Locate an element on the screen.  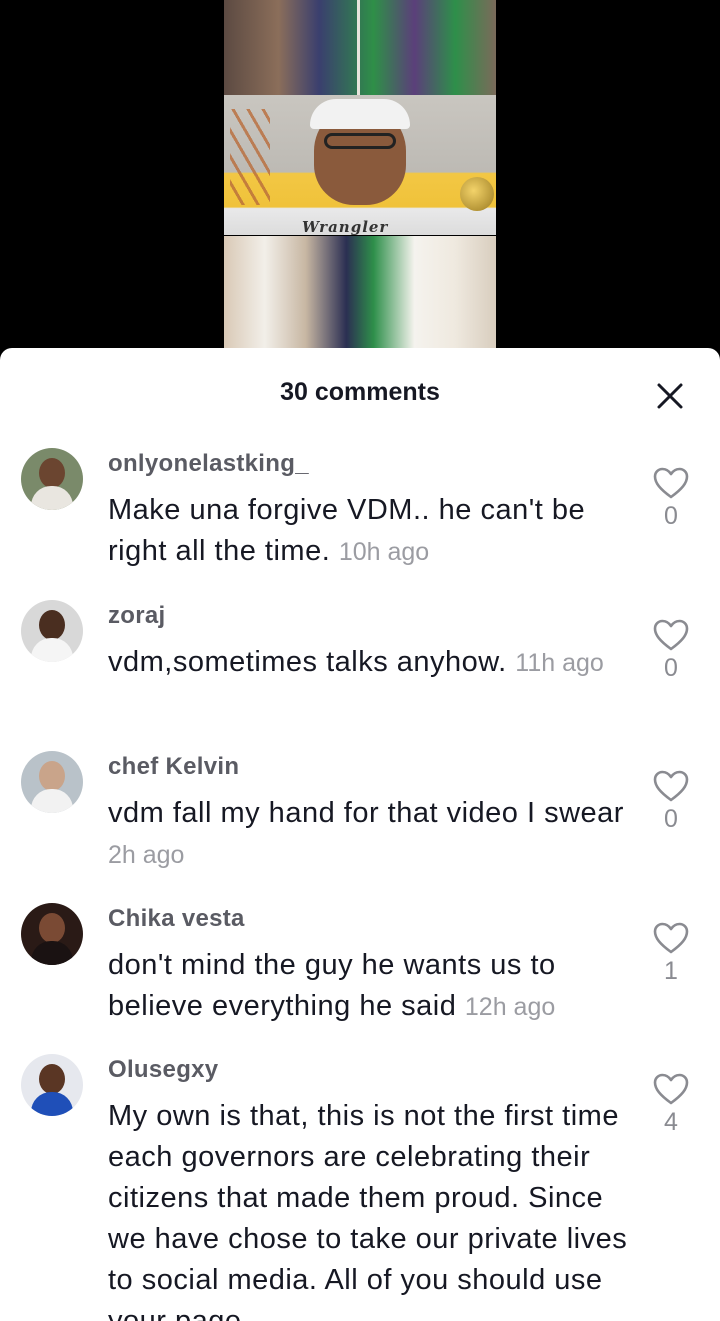
like-count: 4 is located at coordinates (671, 1122).